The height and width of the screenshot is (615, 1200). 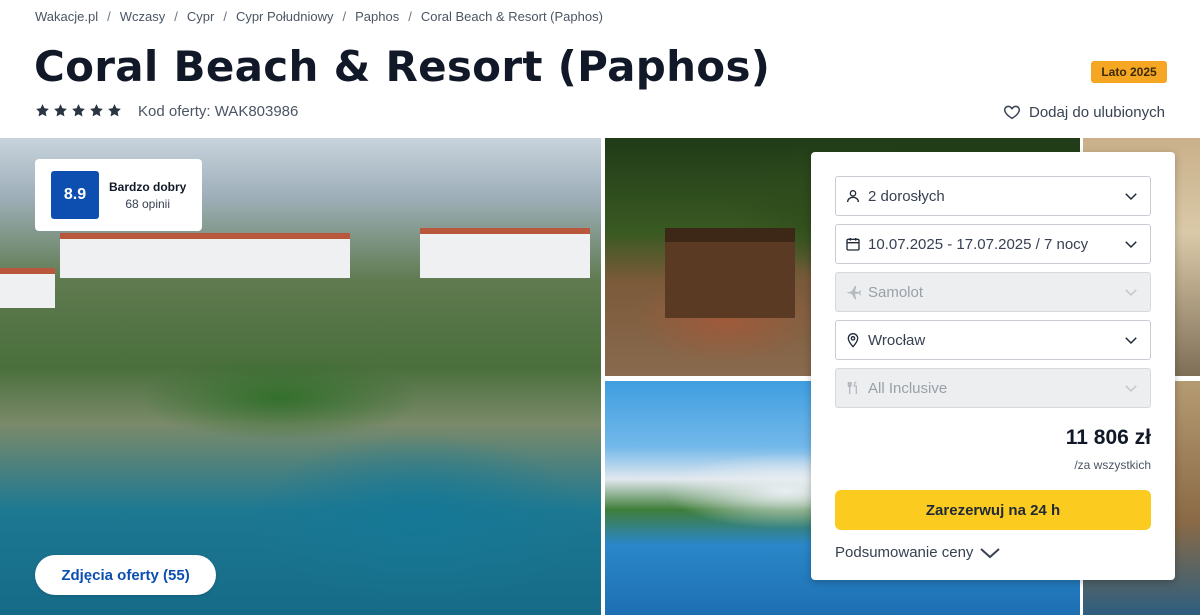 What do you see at coordinates (906, 196) in the screenshot?
I see `travelers-value: 2 dorosłych` at bounding box center [906, 196].